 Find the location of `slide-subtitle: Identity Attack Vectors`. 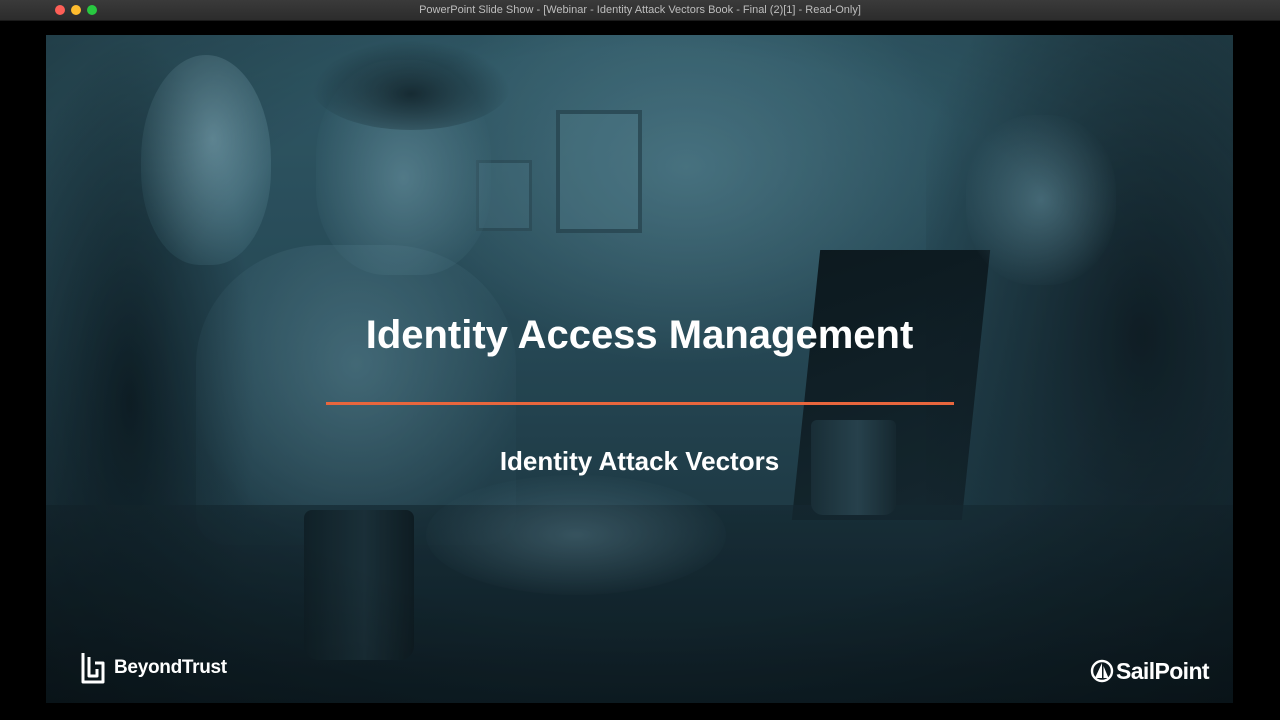

slide-subtitle: Identity Attack Vectors is located at coordinates (639, 461).